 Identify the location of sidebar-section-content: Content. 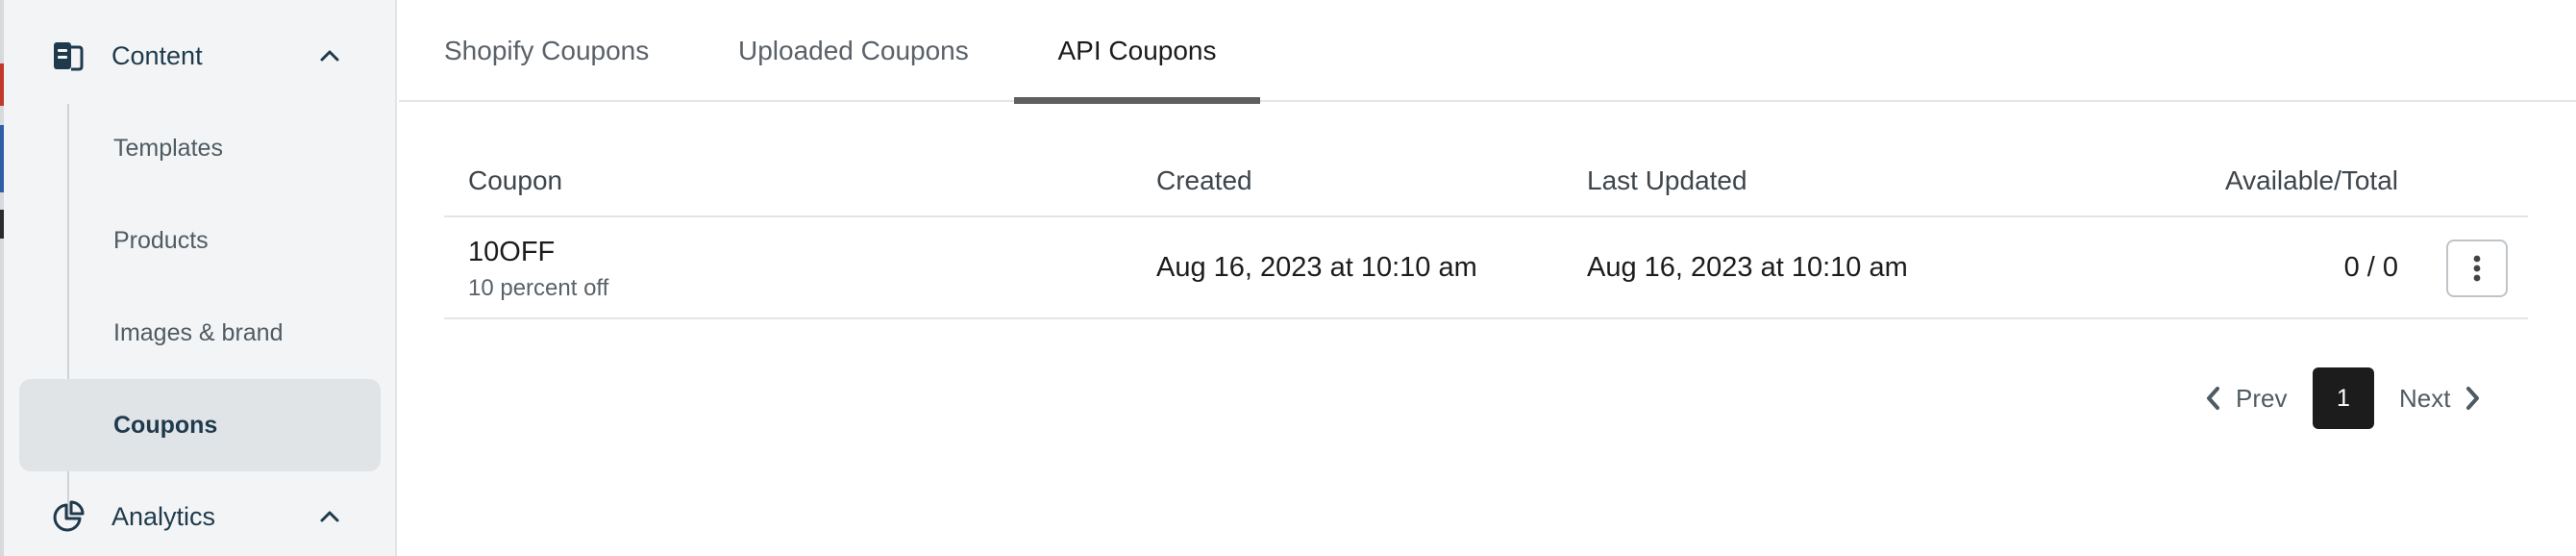
(197, 55).